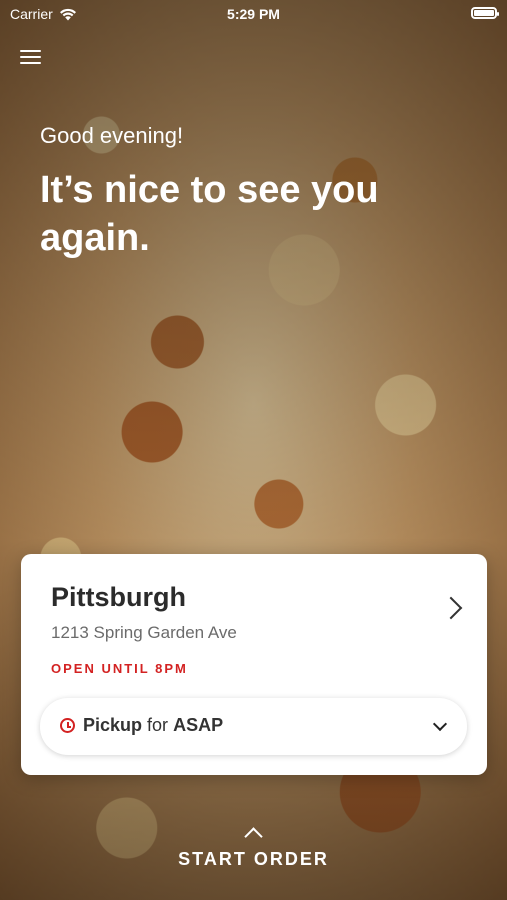  What do you see at coordinates (30, 57) in the screenshot?
I see `hamburger-menu-icon` at bounding box center [30, 57].